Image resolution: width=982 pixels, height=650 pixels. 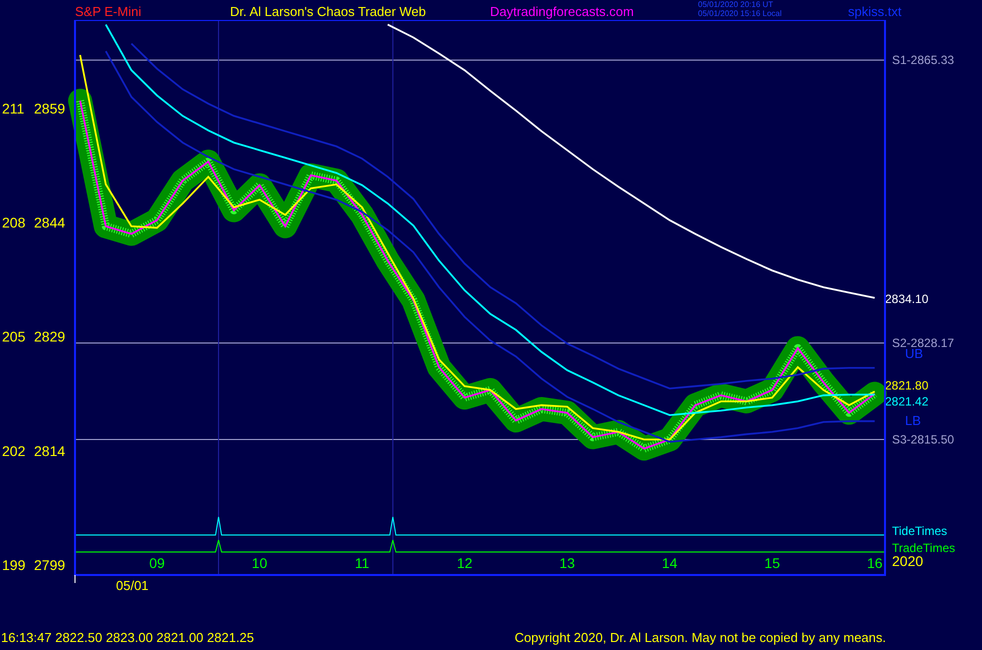 I want to click on x-tick-label: 11, so click(x=362, y=563).